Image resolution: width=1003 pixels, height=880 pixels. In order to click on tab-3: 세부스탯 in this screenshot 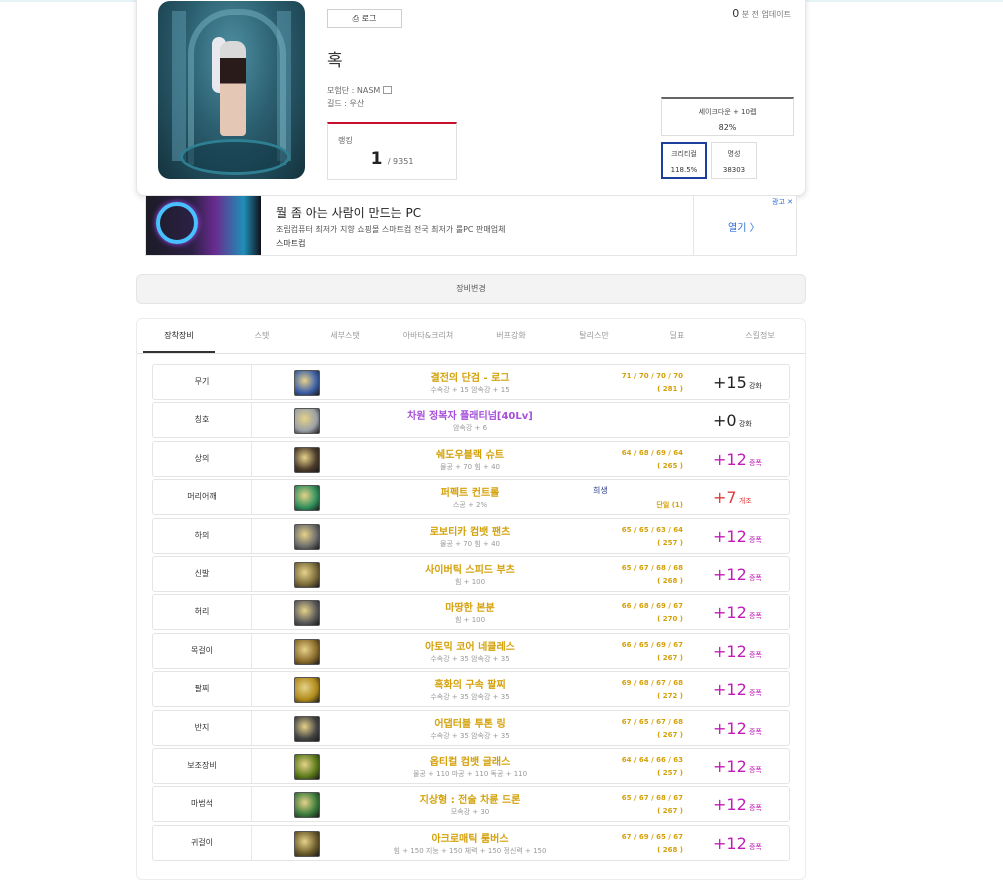, I will do `click(345, 336)`.